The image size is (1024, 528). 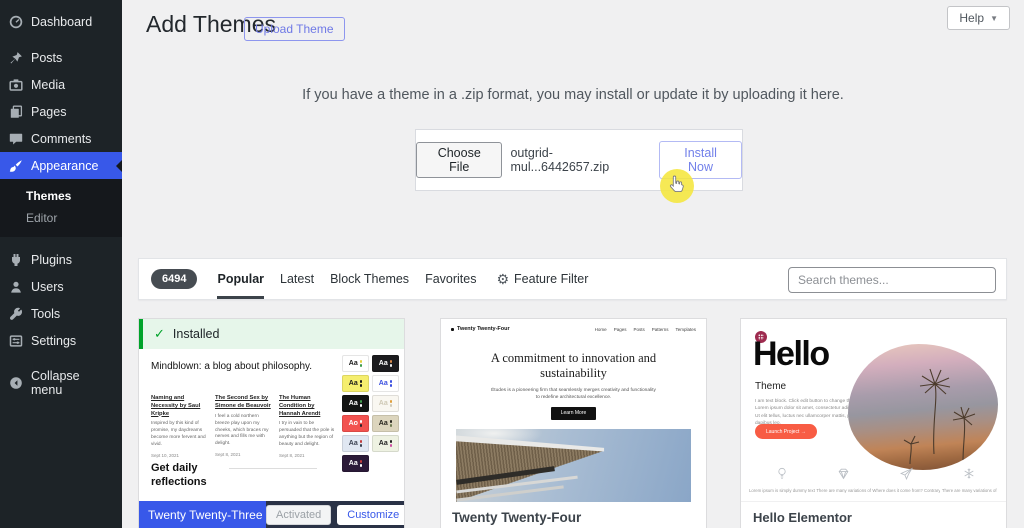 What do you see at coordinates (15, 383) in the screenshot?
I see `collapse-arrow-icon` at bounding box center [15, 383].